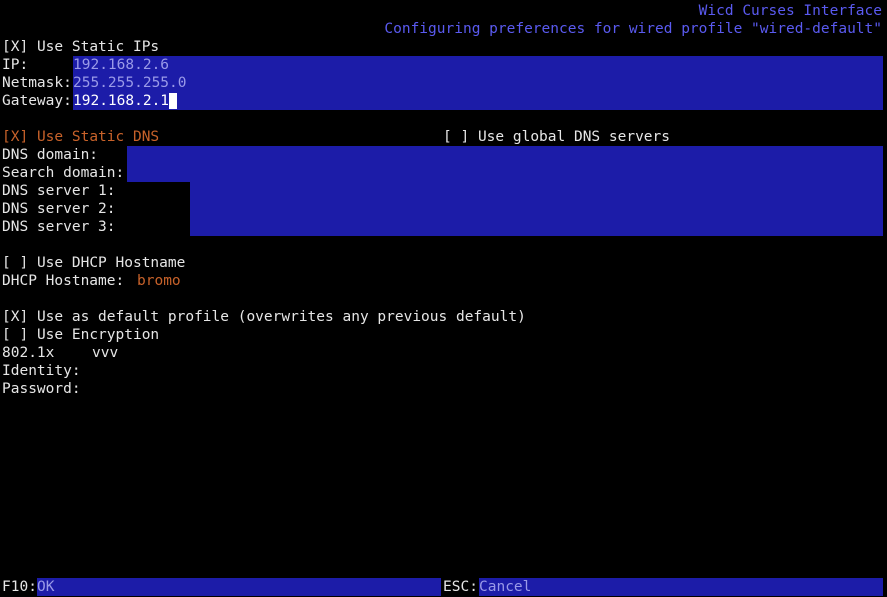  I want to click on ip-label: IP:, so click(15, 65).